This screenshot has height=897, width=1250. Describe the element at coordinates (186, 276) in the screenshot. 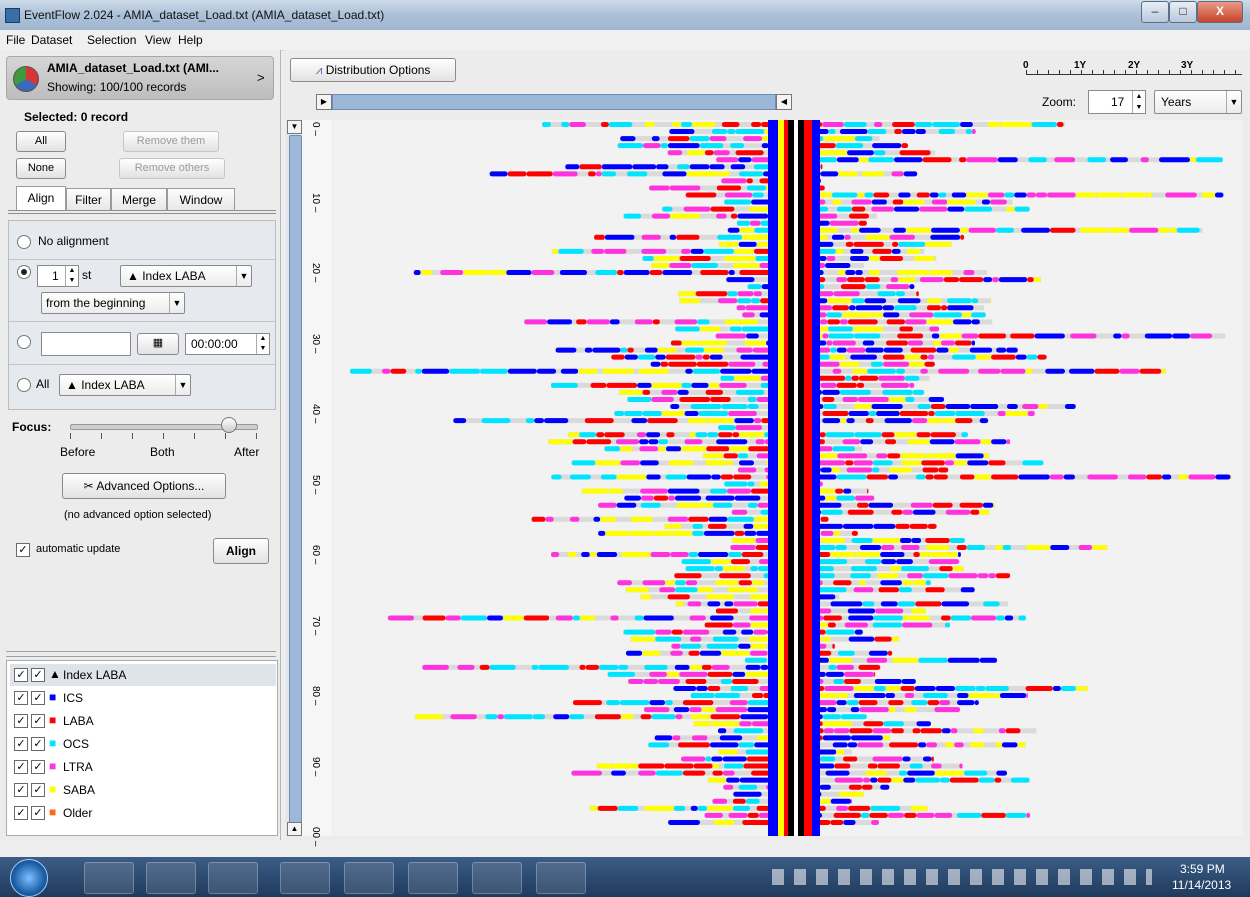

I see `event-type-select: ▲ Index LABA ▼` at that location.